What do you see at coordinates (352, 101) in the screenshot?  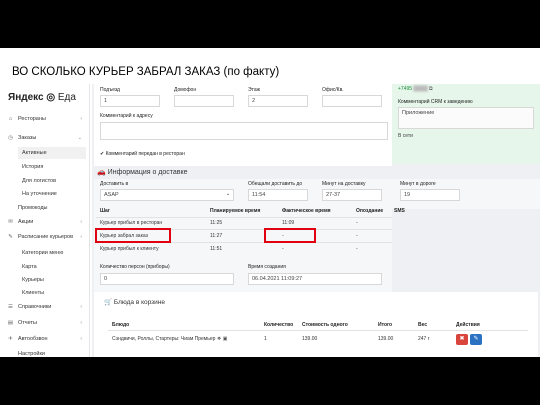 I see `office-field` at bounding box center [352, 101].